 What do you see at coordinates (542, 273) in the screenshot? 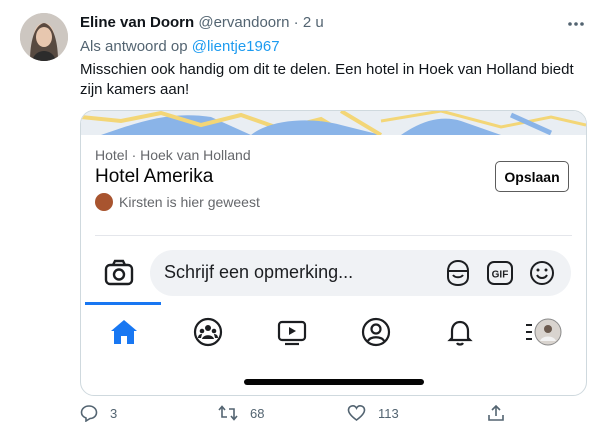
I see `emoji-icon` at bounding box center [542, 273].